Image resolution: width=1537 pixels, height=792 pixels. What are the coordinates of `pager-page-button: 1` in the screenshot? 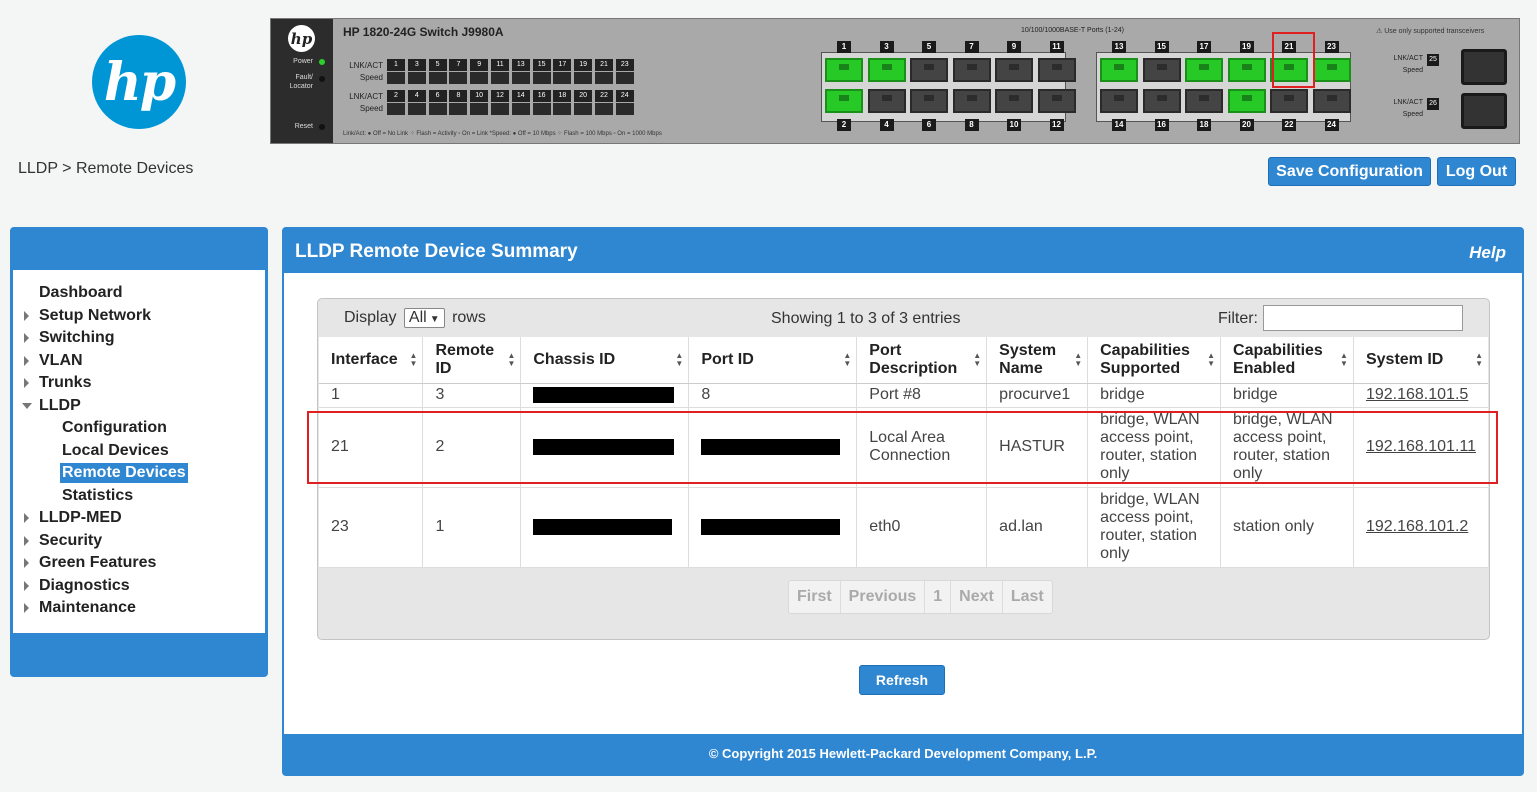 It's located at (938, 597).